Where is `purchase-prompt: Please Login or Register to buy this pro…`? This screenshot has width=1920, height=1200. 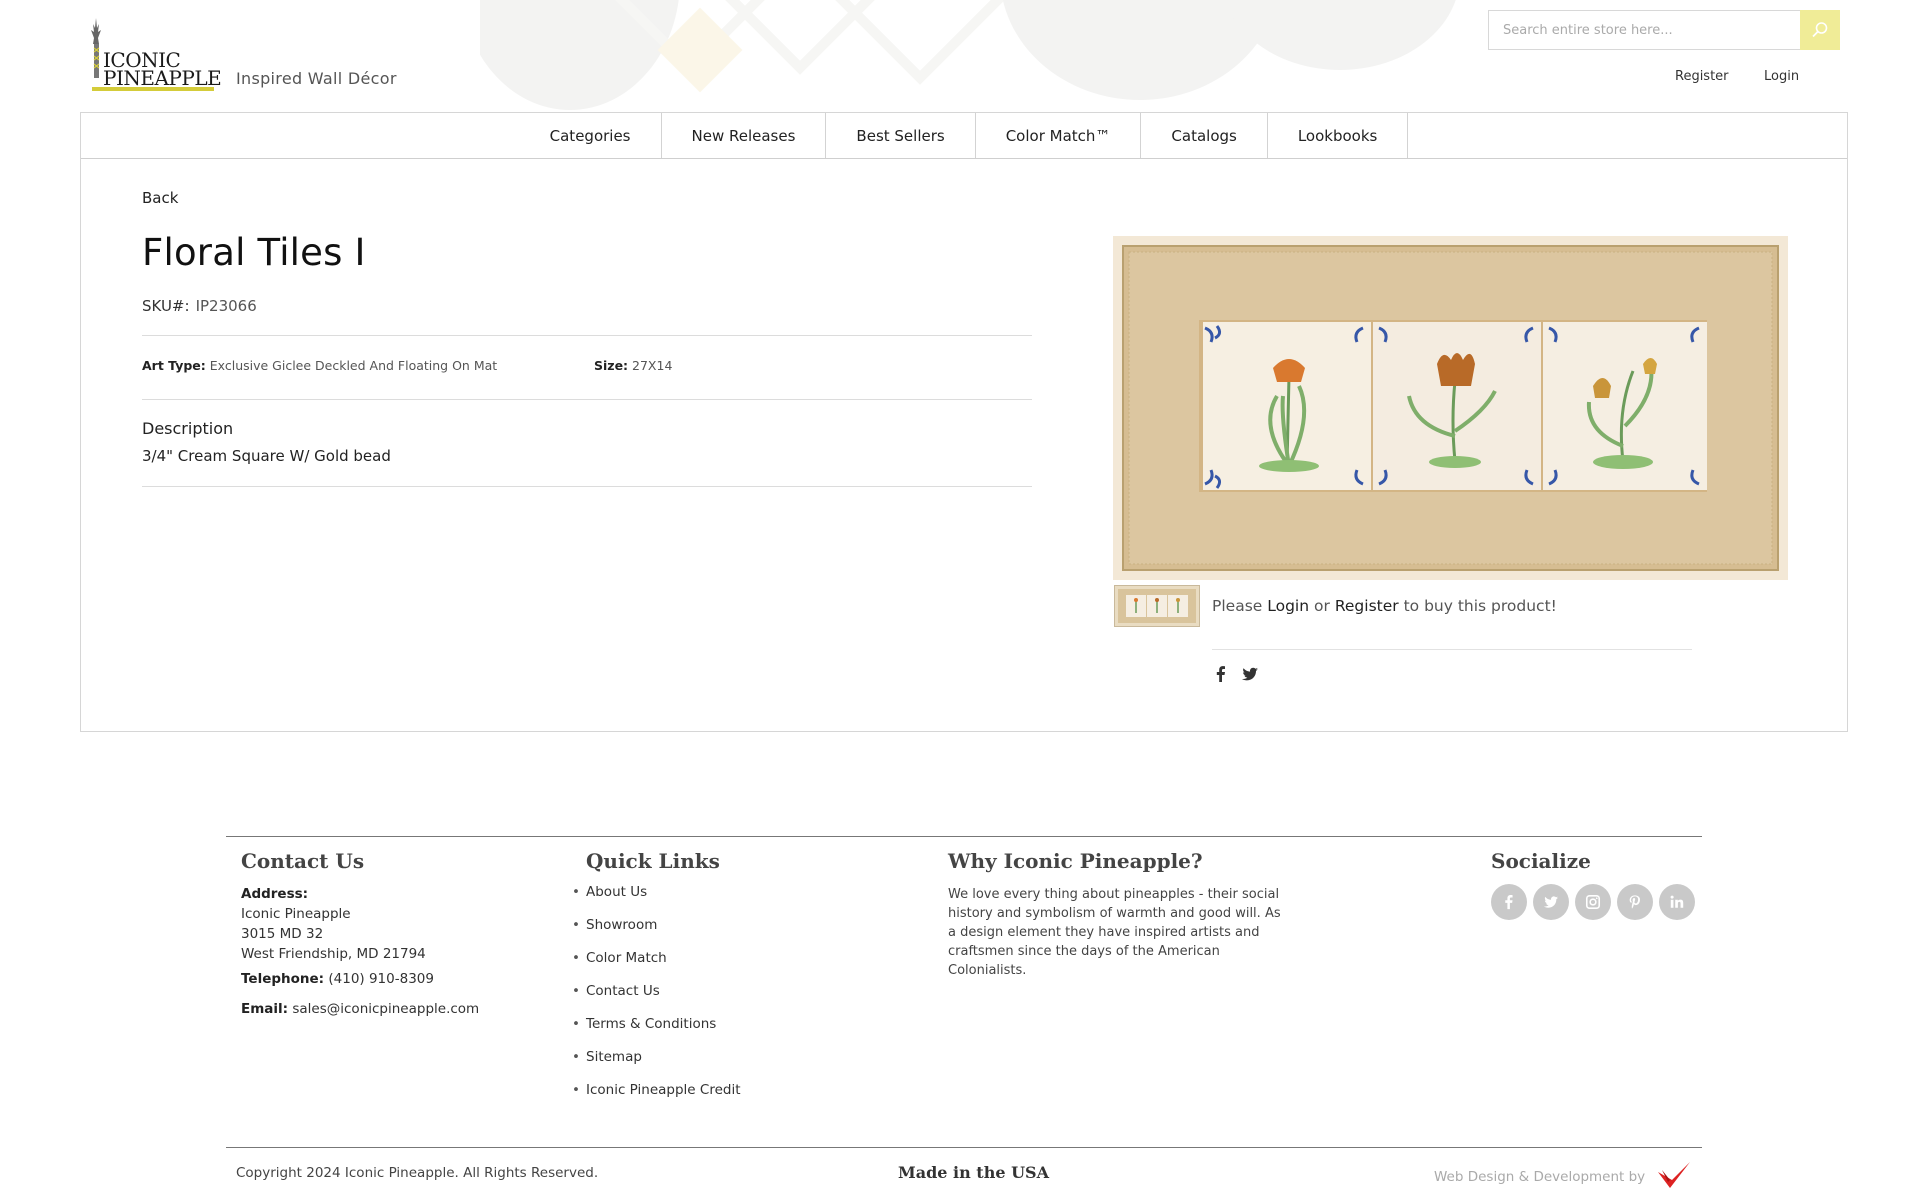
purchase-prompt: Please Login or Register to buy this pro… is located at coordinates (1384, 606).